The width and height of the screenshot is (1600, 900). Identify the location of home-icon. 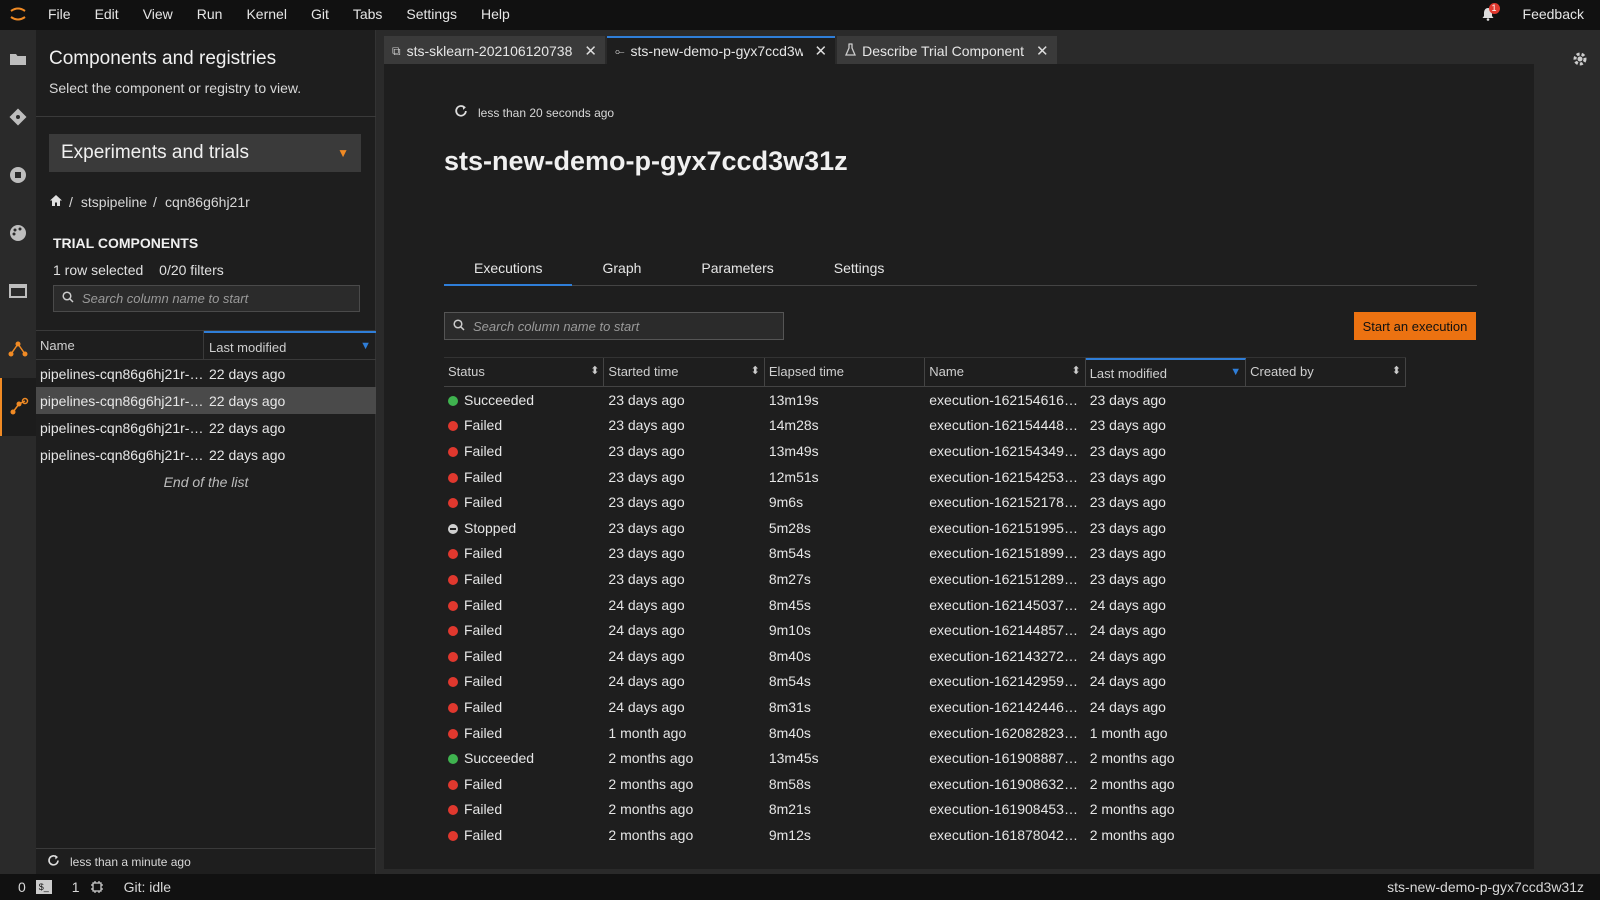
(56, 202).